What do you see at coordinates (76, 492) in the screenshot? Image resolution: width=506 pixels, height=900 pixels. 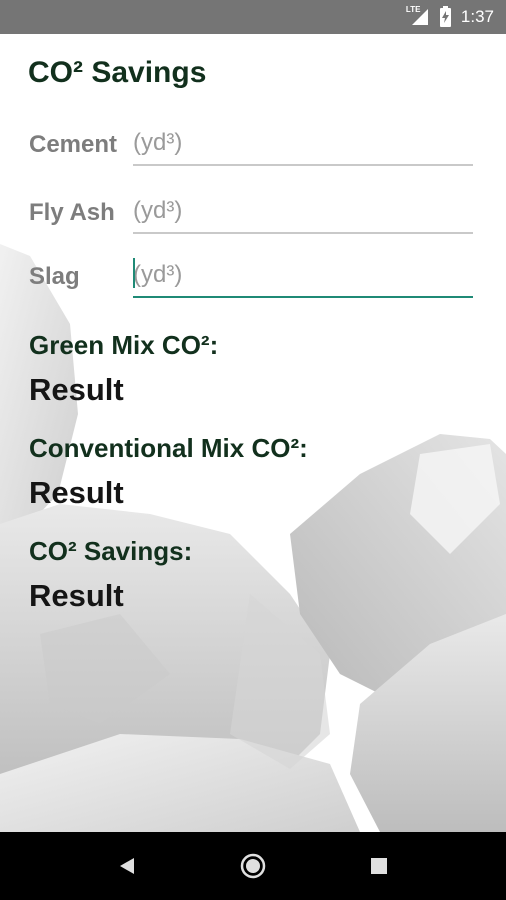 I see `conventional-mix-result: Result` at bounding box center [76, 492].